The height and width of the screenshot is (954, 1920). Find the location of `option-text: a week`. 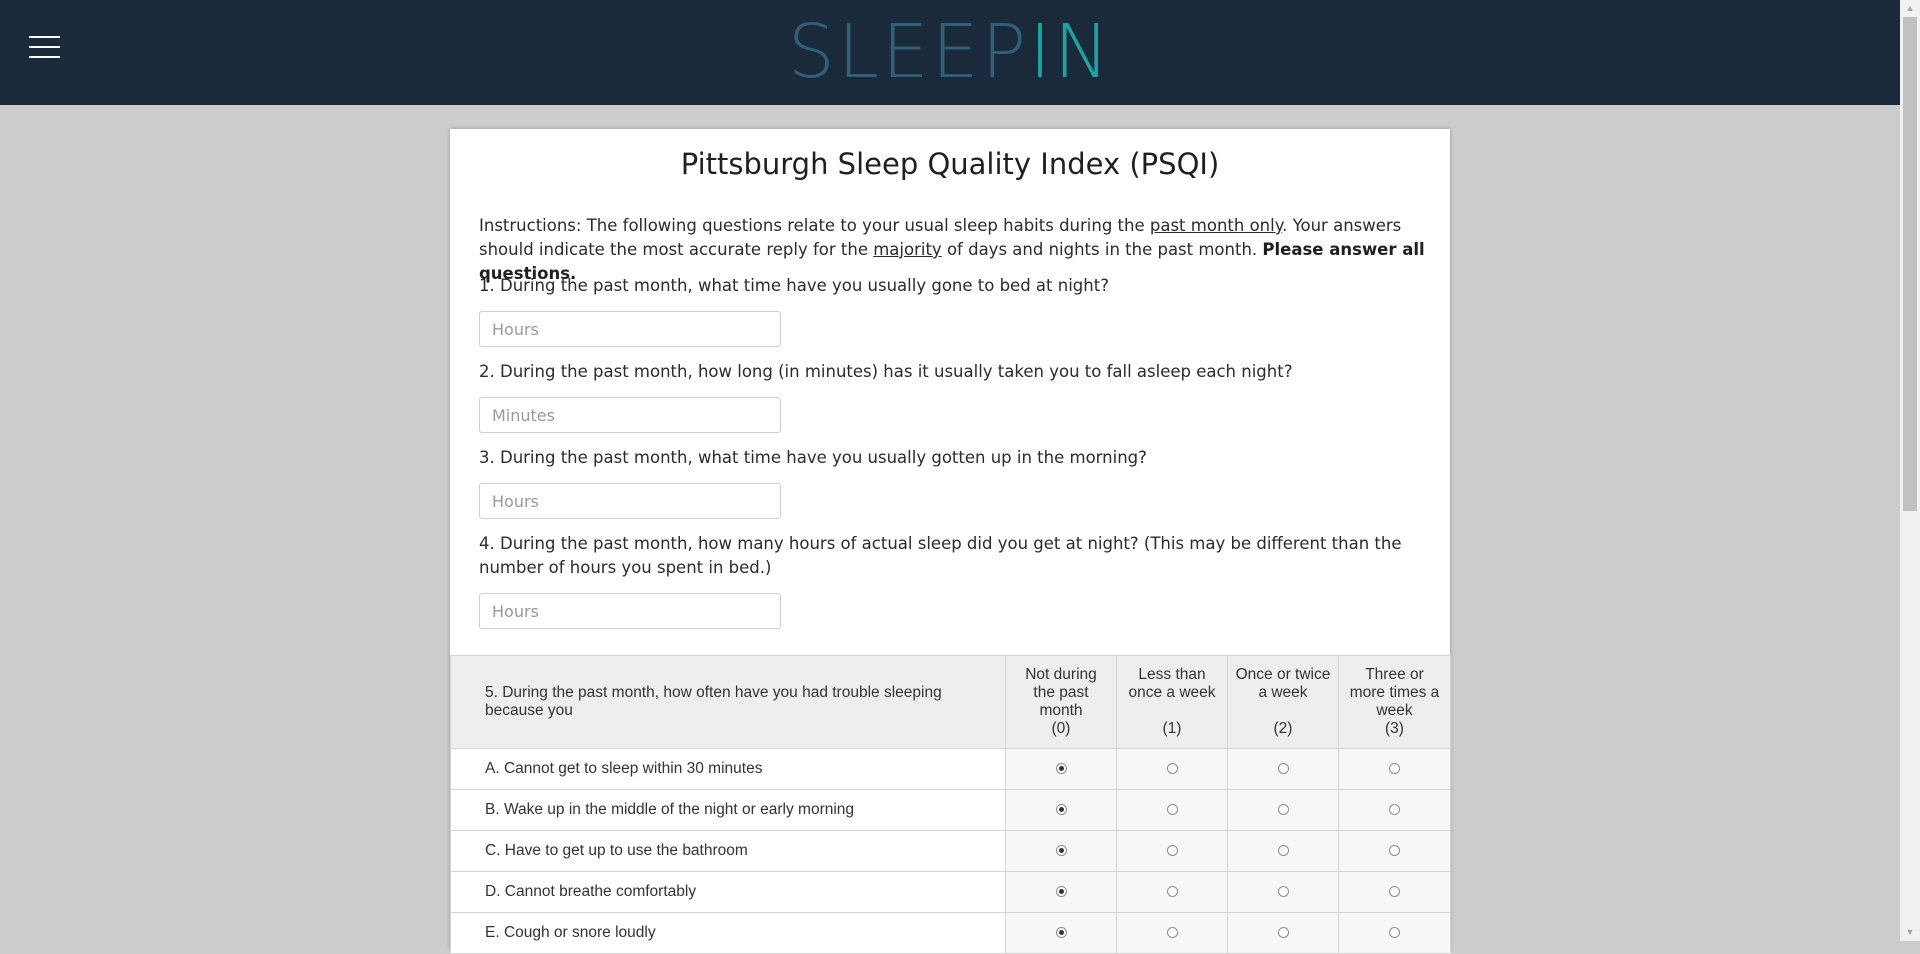

option-text: a week is located at coordinates (1283, 692).